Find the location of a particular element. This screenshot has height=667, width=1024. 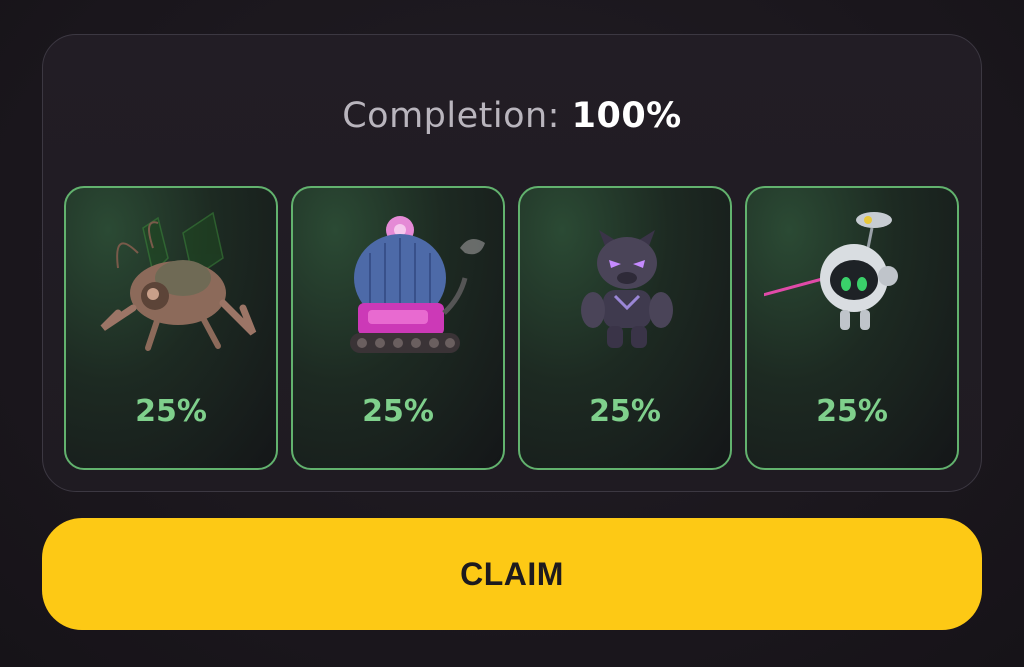

reward-card-panther: 25% is located at coordinates (625, 328).